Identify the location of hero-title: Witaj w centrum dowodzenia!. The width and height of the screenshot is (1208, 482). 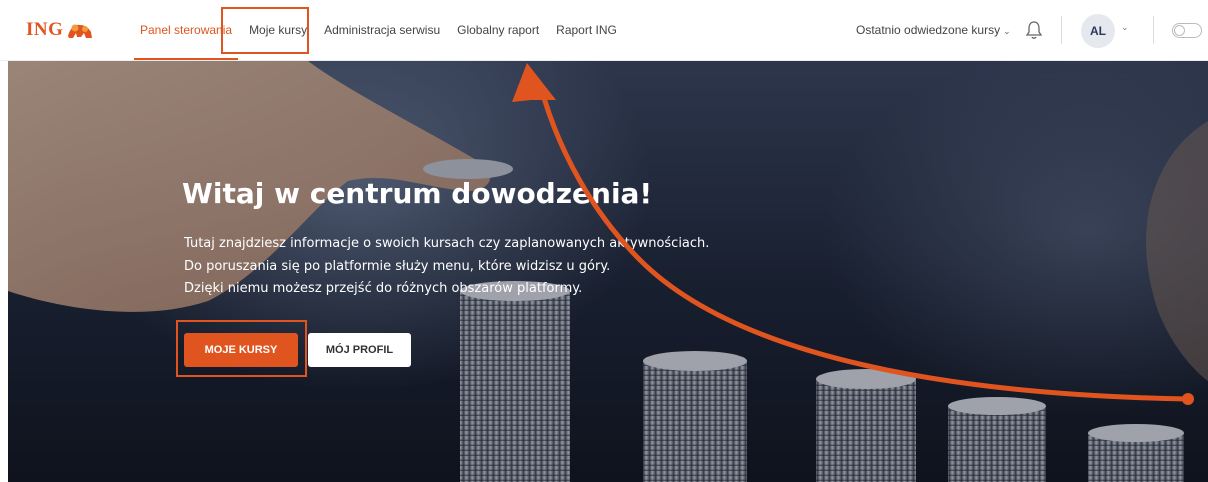
(417, 193).